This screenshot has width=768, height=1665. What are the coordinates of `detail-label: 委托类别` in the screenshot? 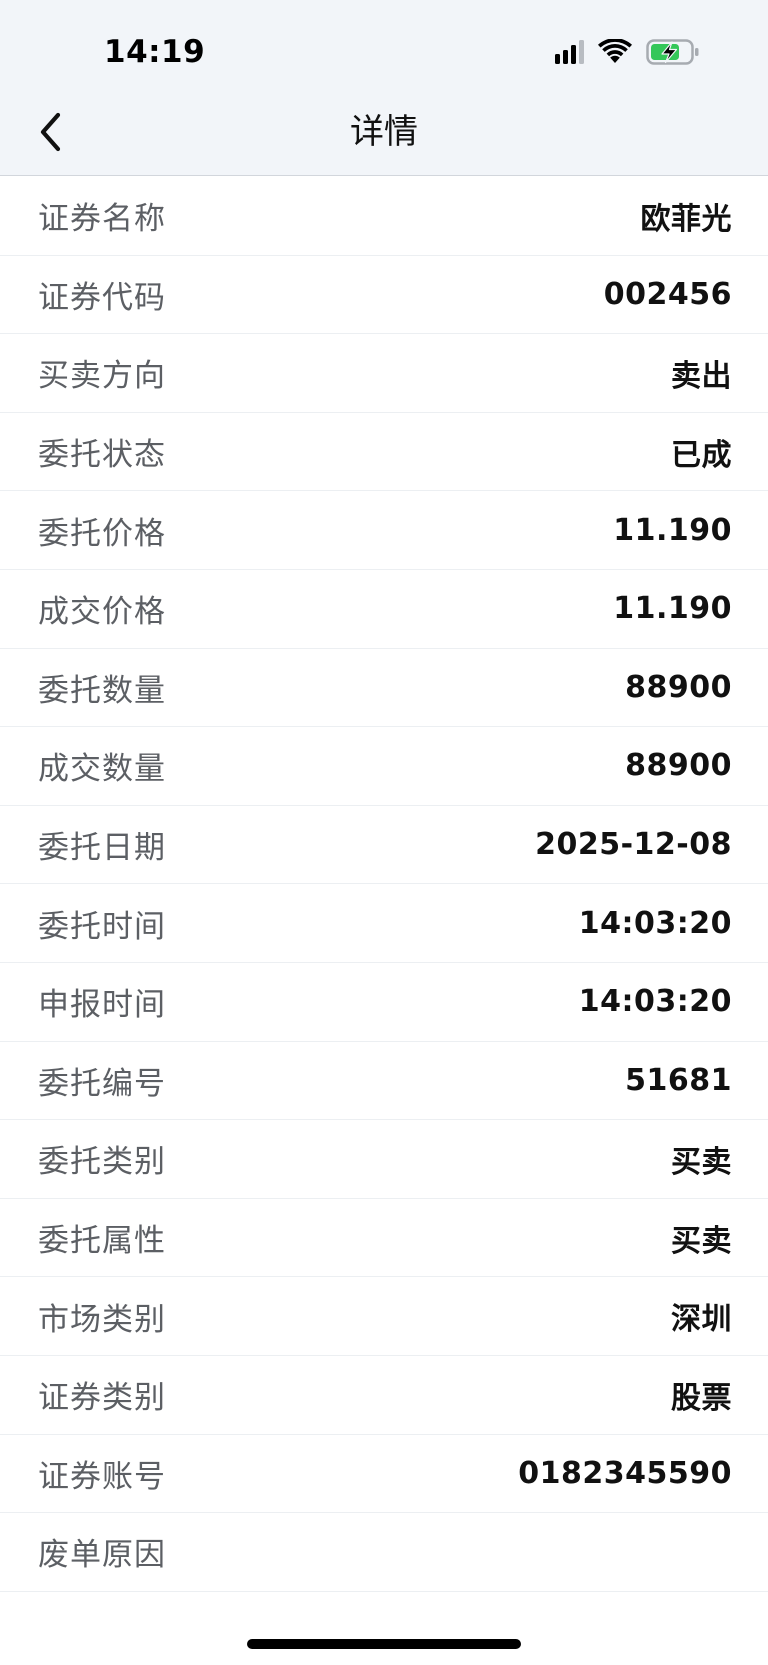 It's located at (102, 1162).